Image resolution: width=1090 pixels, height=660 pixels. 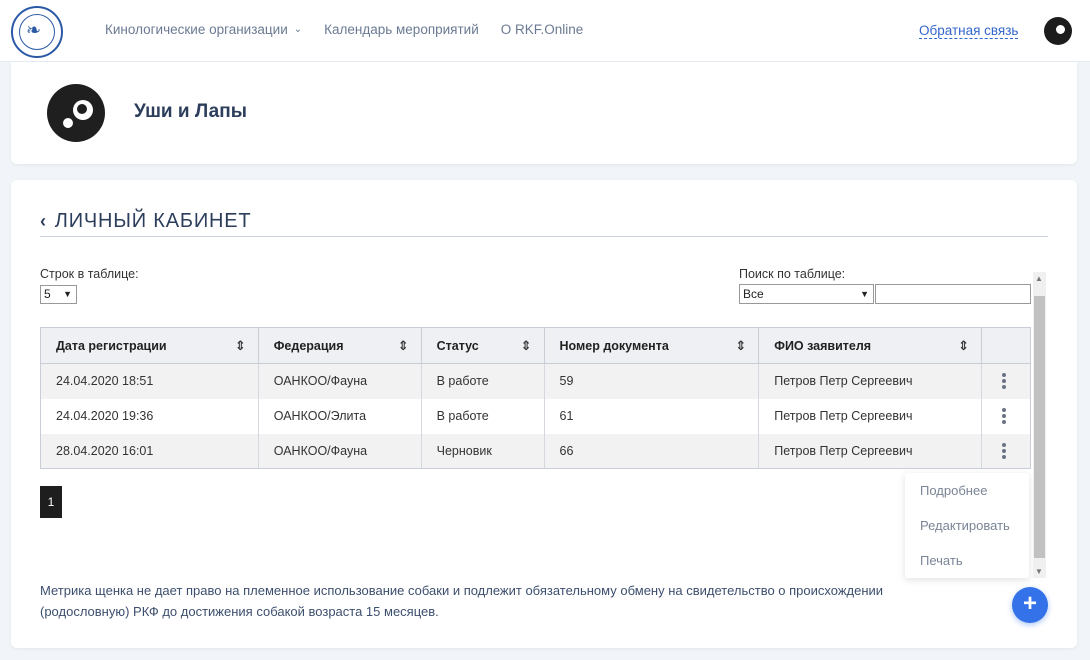 I want to click on nav-item-kennel-orgs: Кинологические организации ⌄, so click(x=203, y=29).